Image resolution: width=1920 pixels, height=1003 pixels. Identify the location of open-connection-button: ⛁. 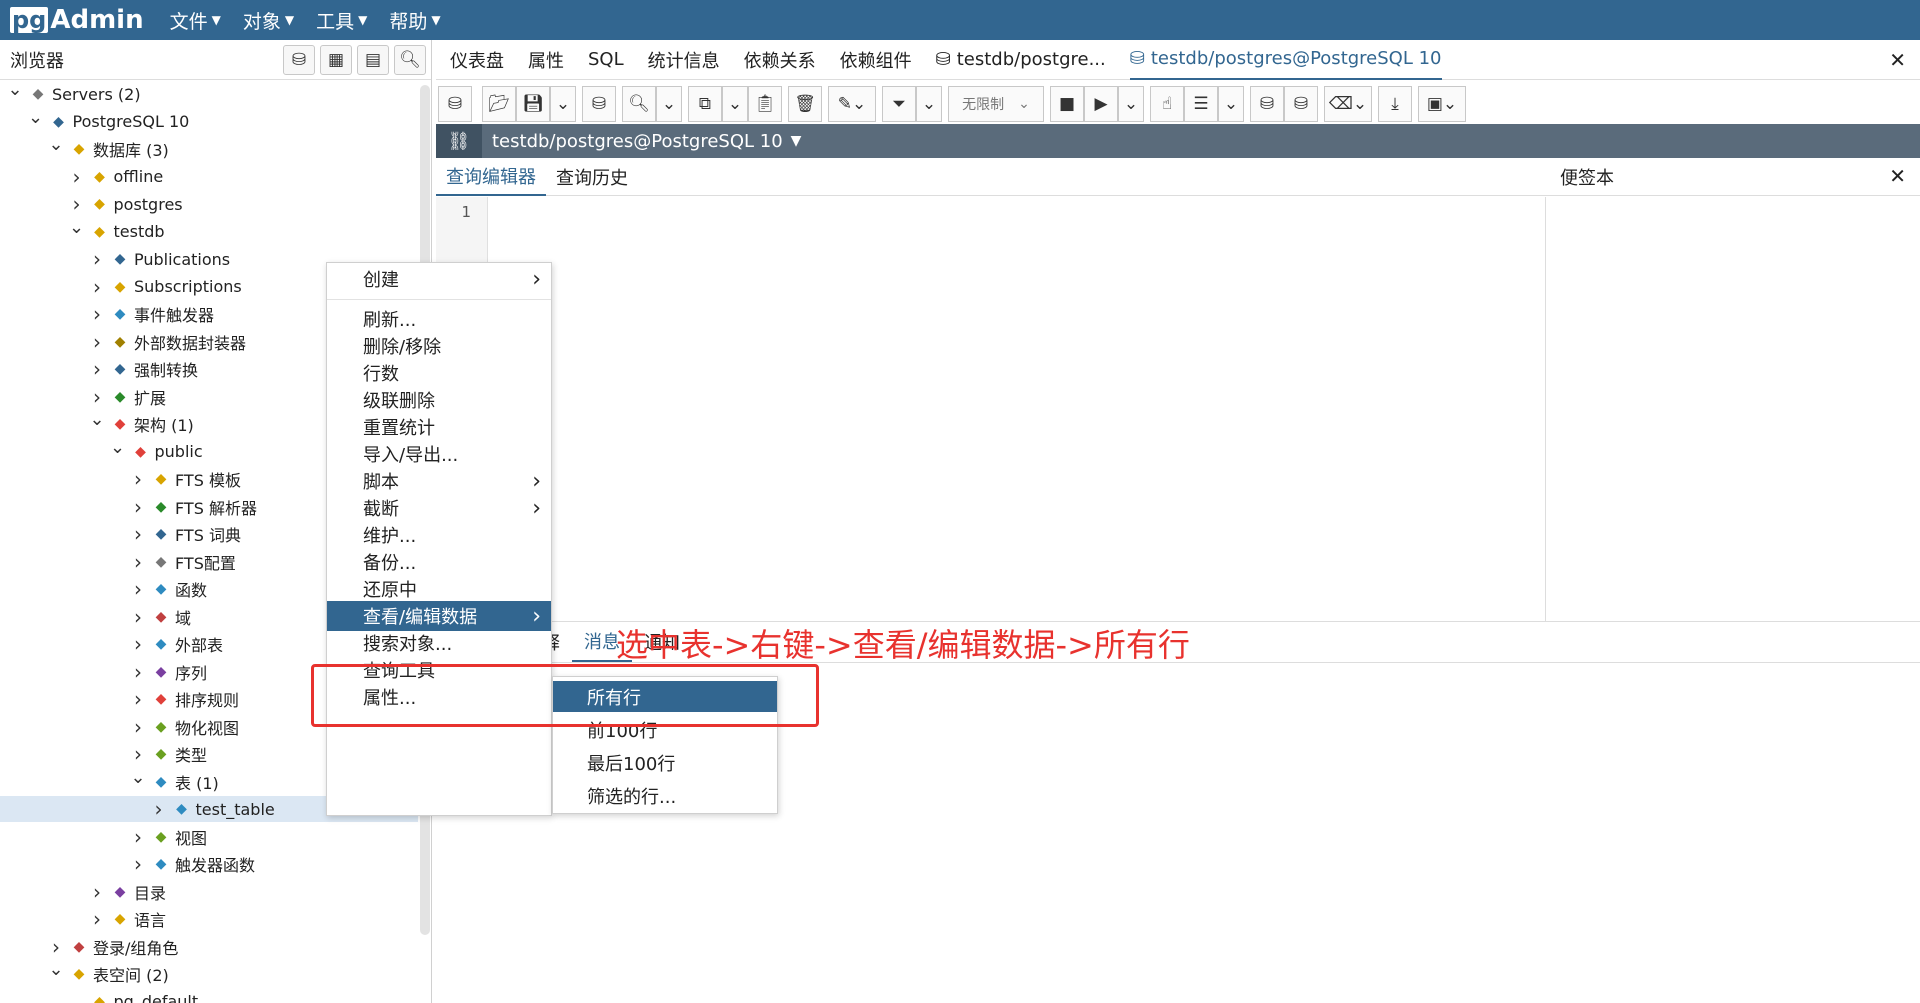
(455, 104).